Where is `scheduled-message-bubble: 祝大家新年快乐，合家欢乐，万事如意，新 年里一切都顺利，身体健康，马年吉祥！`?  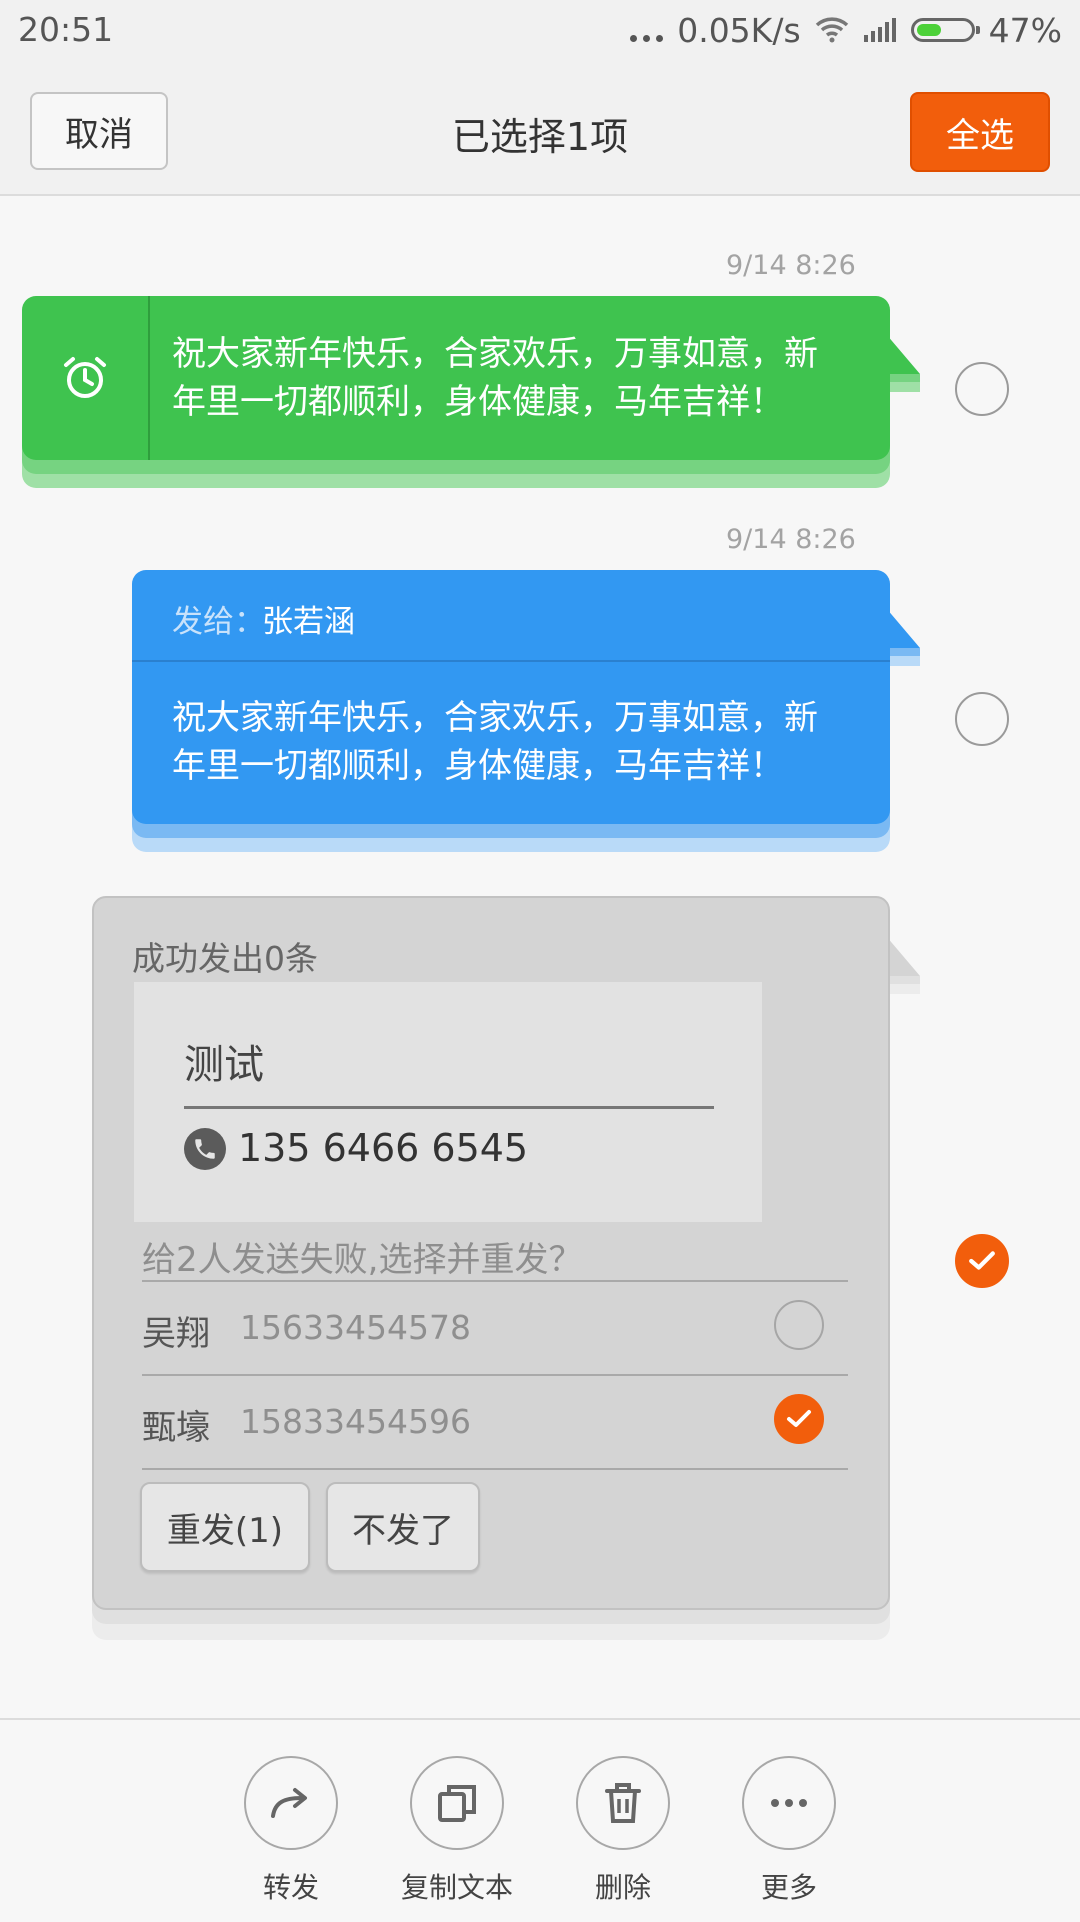 scheduled-message-bubble: 祝大家新年快乐，合家欢乐，万事如意，新 年里一切都顺利，身体健康，马年吉祥！ is located at coordinates (456, 378).